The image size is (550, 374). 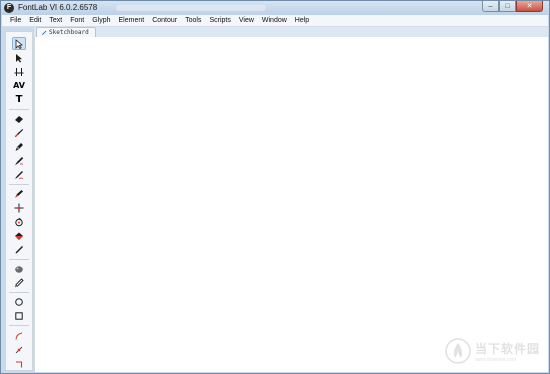 I want to click on menu-scripts: Scripts, so click(x=219, y=20).